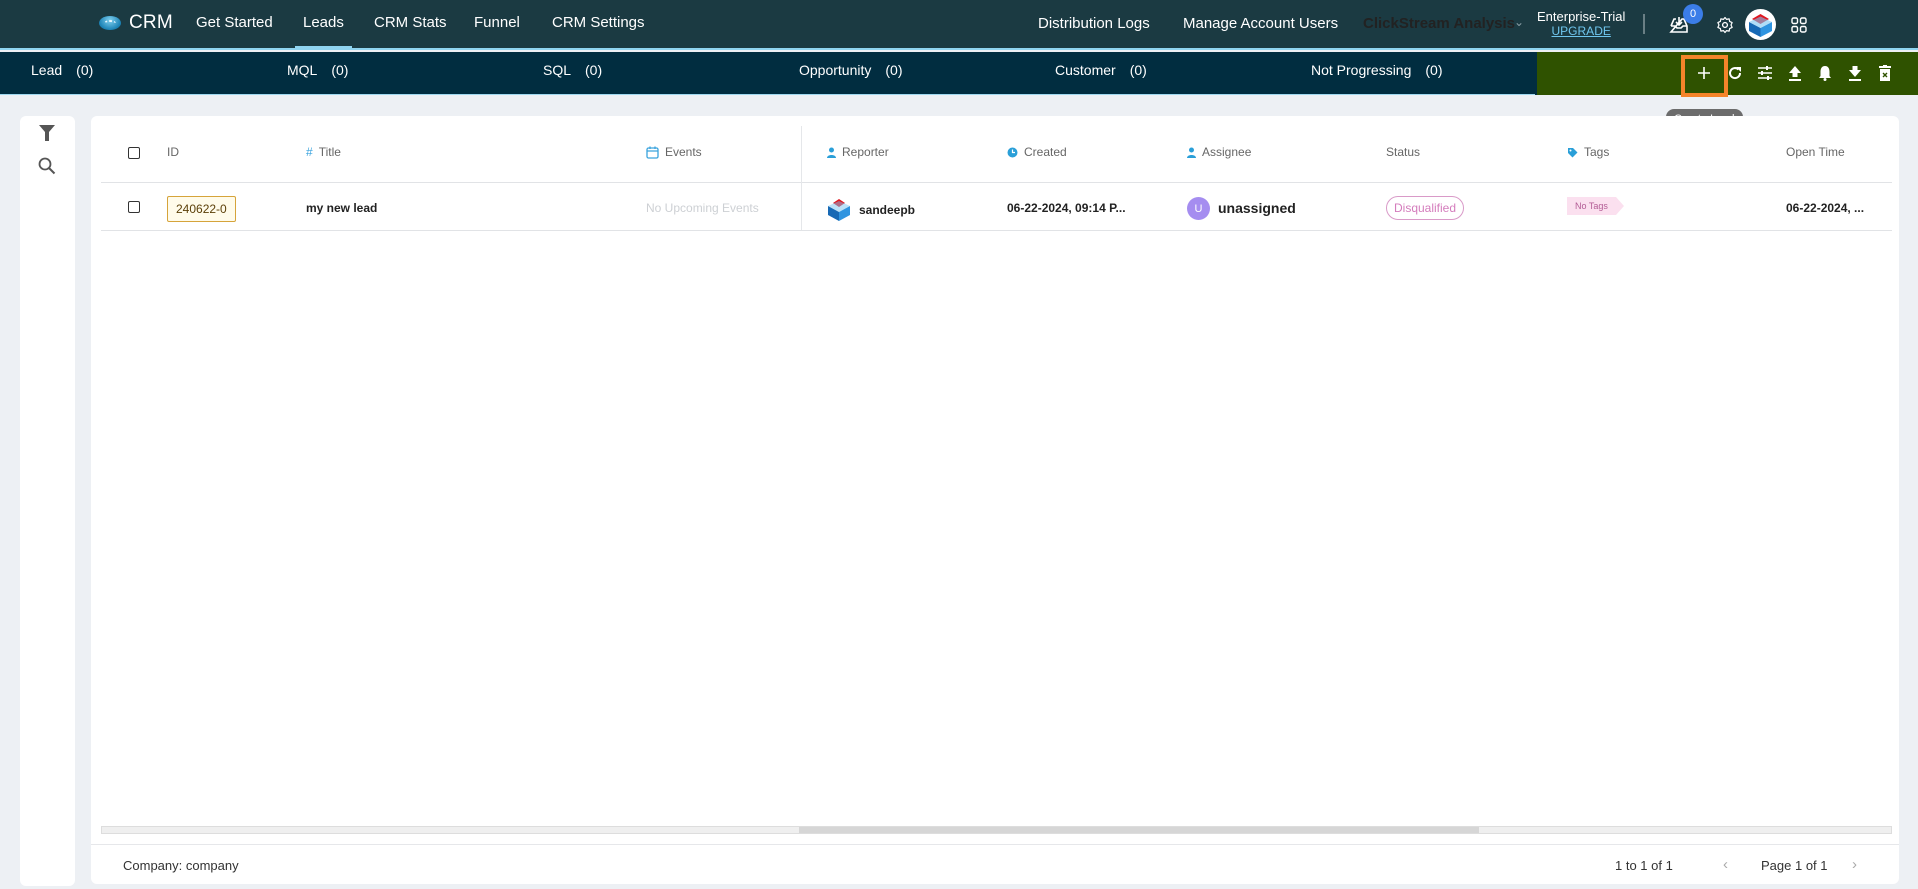 The width and height of the screenshot is (1918, 889). I want to click on upgrade-link: UPGRADE, so click(1581, 31).